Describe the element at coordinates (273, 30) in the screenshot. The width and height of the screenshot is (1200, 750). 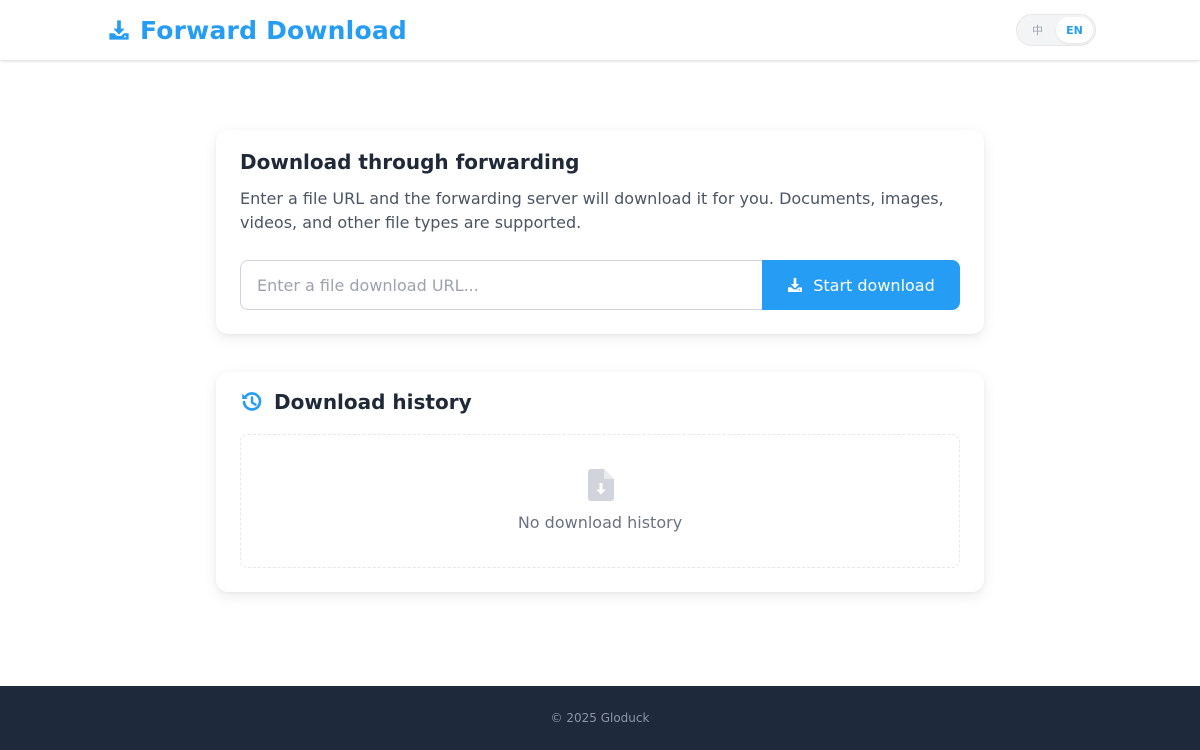
I see `app-title: Forward Download` at that location.